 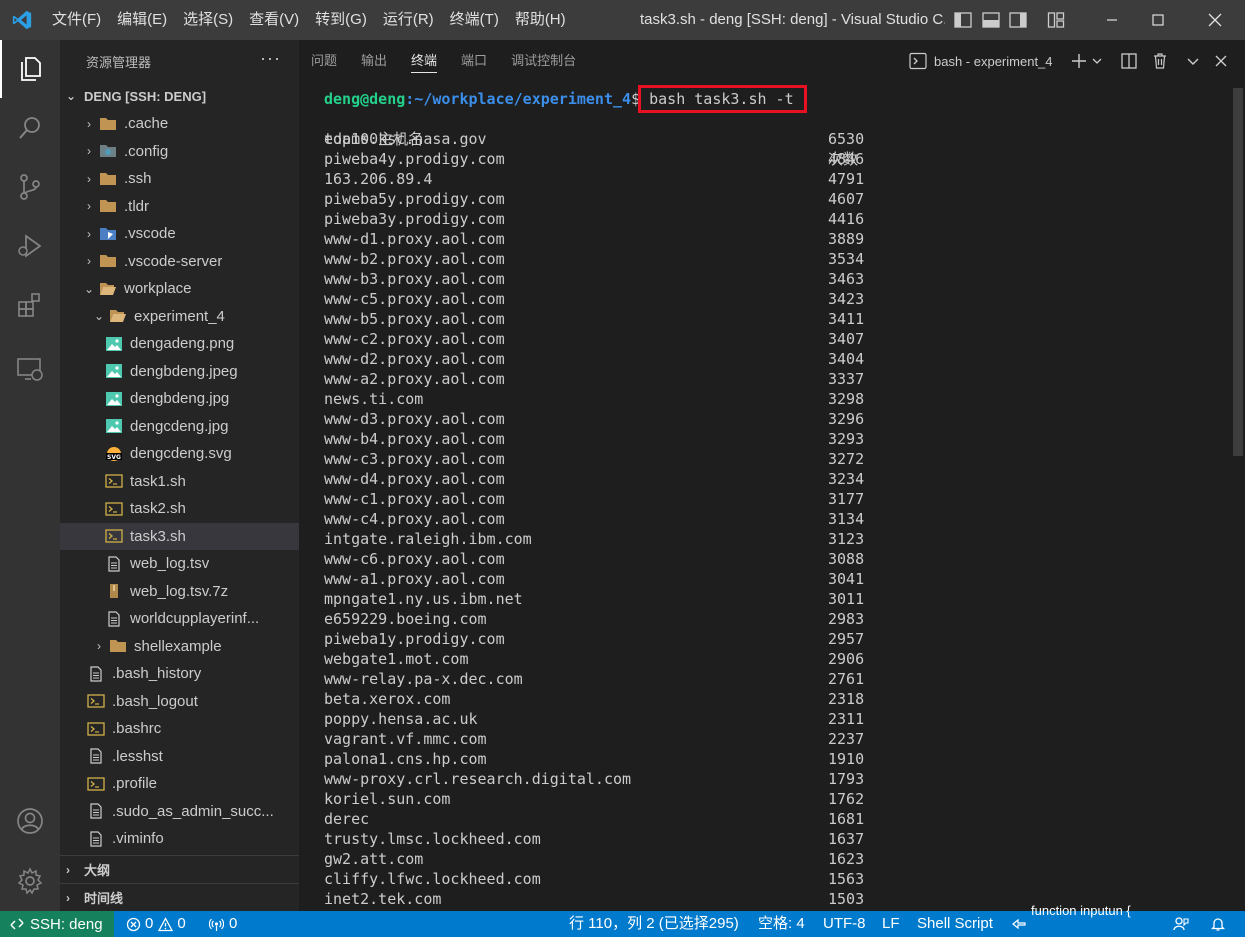 What do you see at coordinates (179, 839) in the screenshot?
I see `tree-item: .viminfo` at bounding box center [179, 839].